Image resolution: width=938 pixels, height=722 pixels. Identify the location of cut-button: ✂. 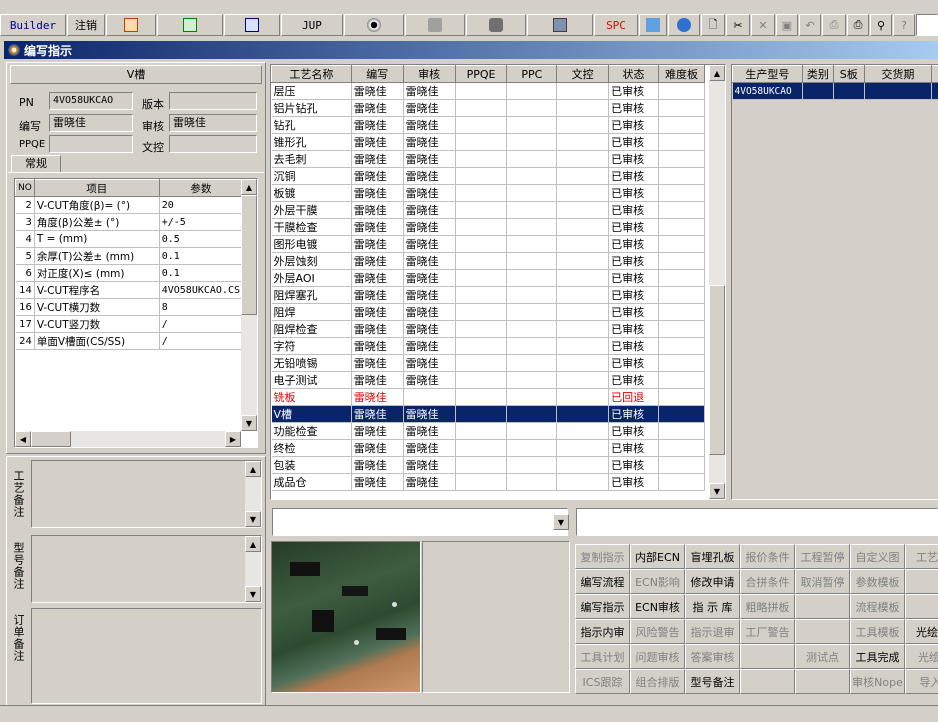
(738, 25).